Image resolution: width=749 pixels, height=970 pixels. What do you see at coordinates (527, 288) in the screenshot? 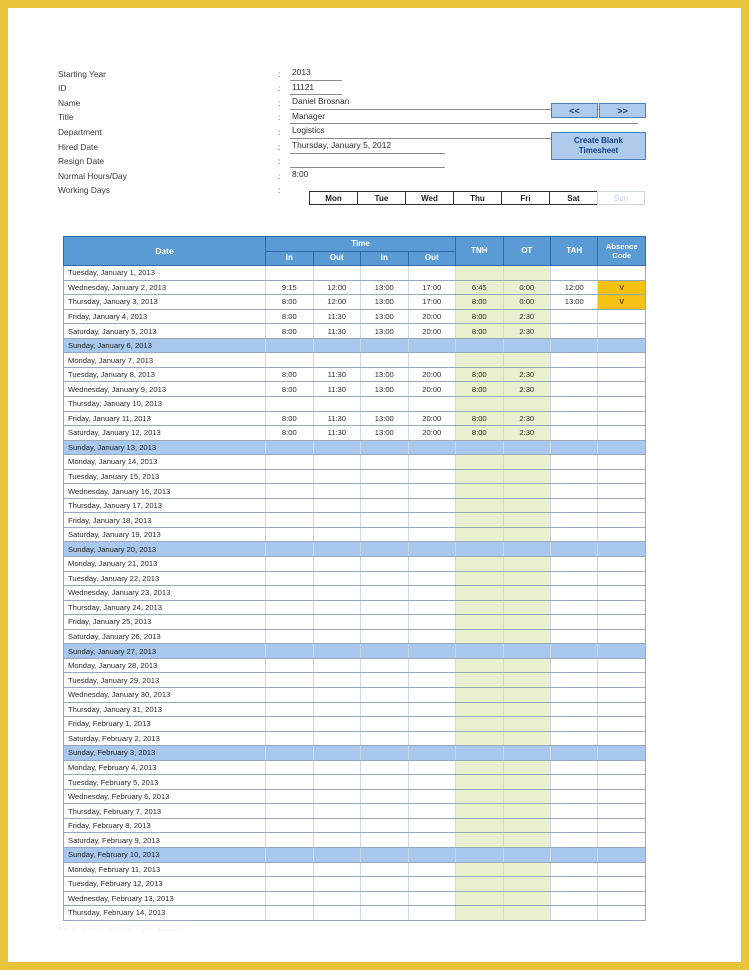
I see `cell-ot: 0:00` at bounding box center [527, 288].